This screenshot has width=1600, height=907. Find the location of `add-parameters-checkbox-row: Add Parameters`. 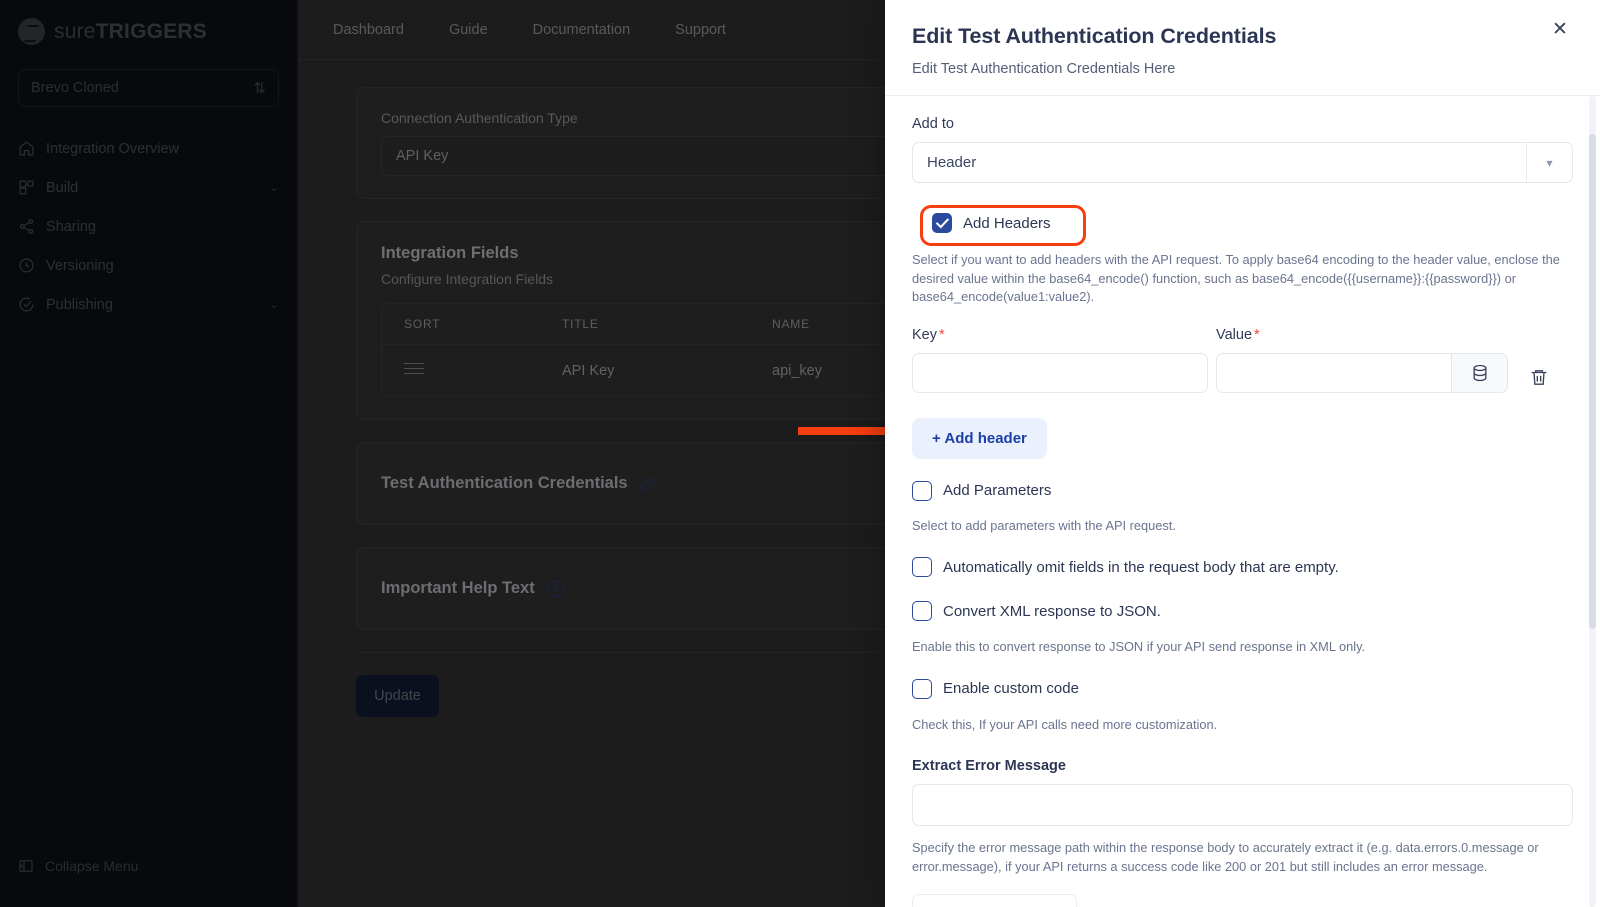

add-parameters-checkbox-row: Add Parameters is located at coordinates (1242, 490).